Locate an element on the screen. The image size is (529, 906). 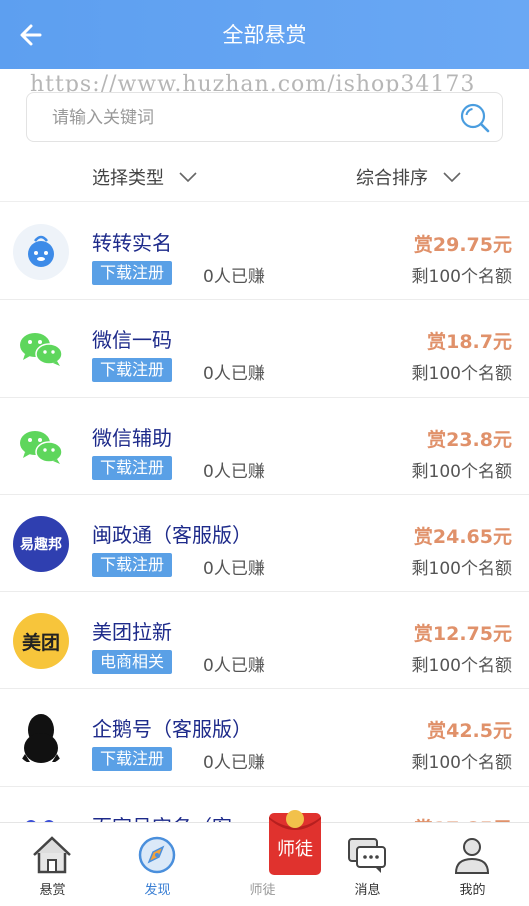
sort-filter-dropdown: 综合排序 is located at coordinates (409, 177).